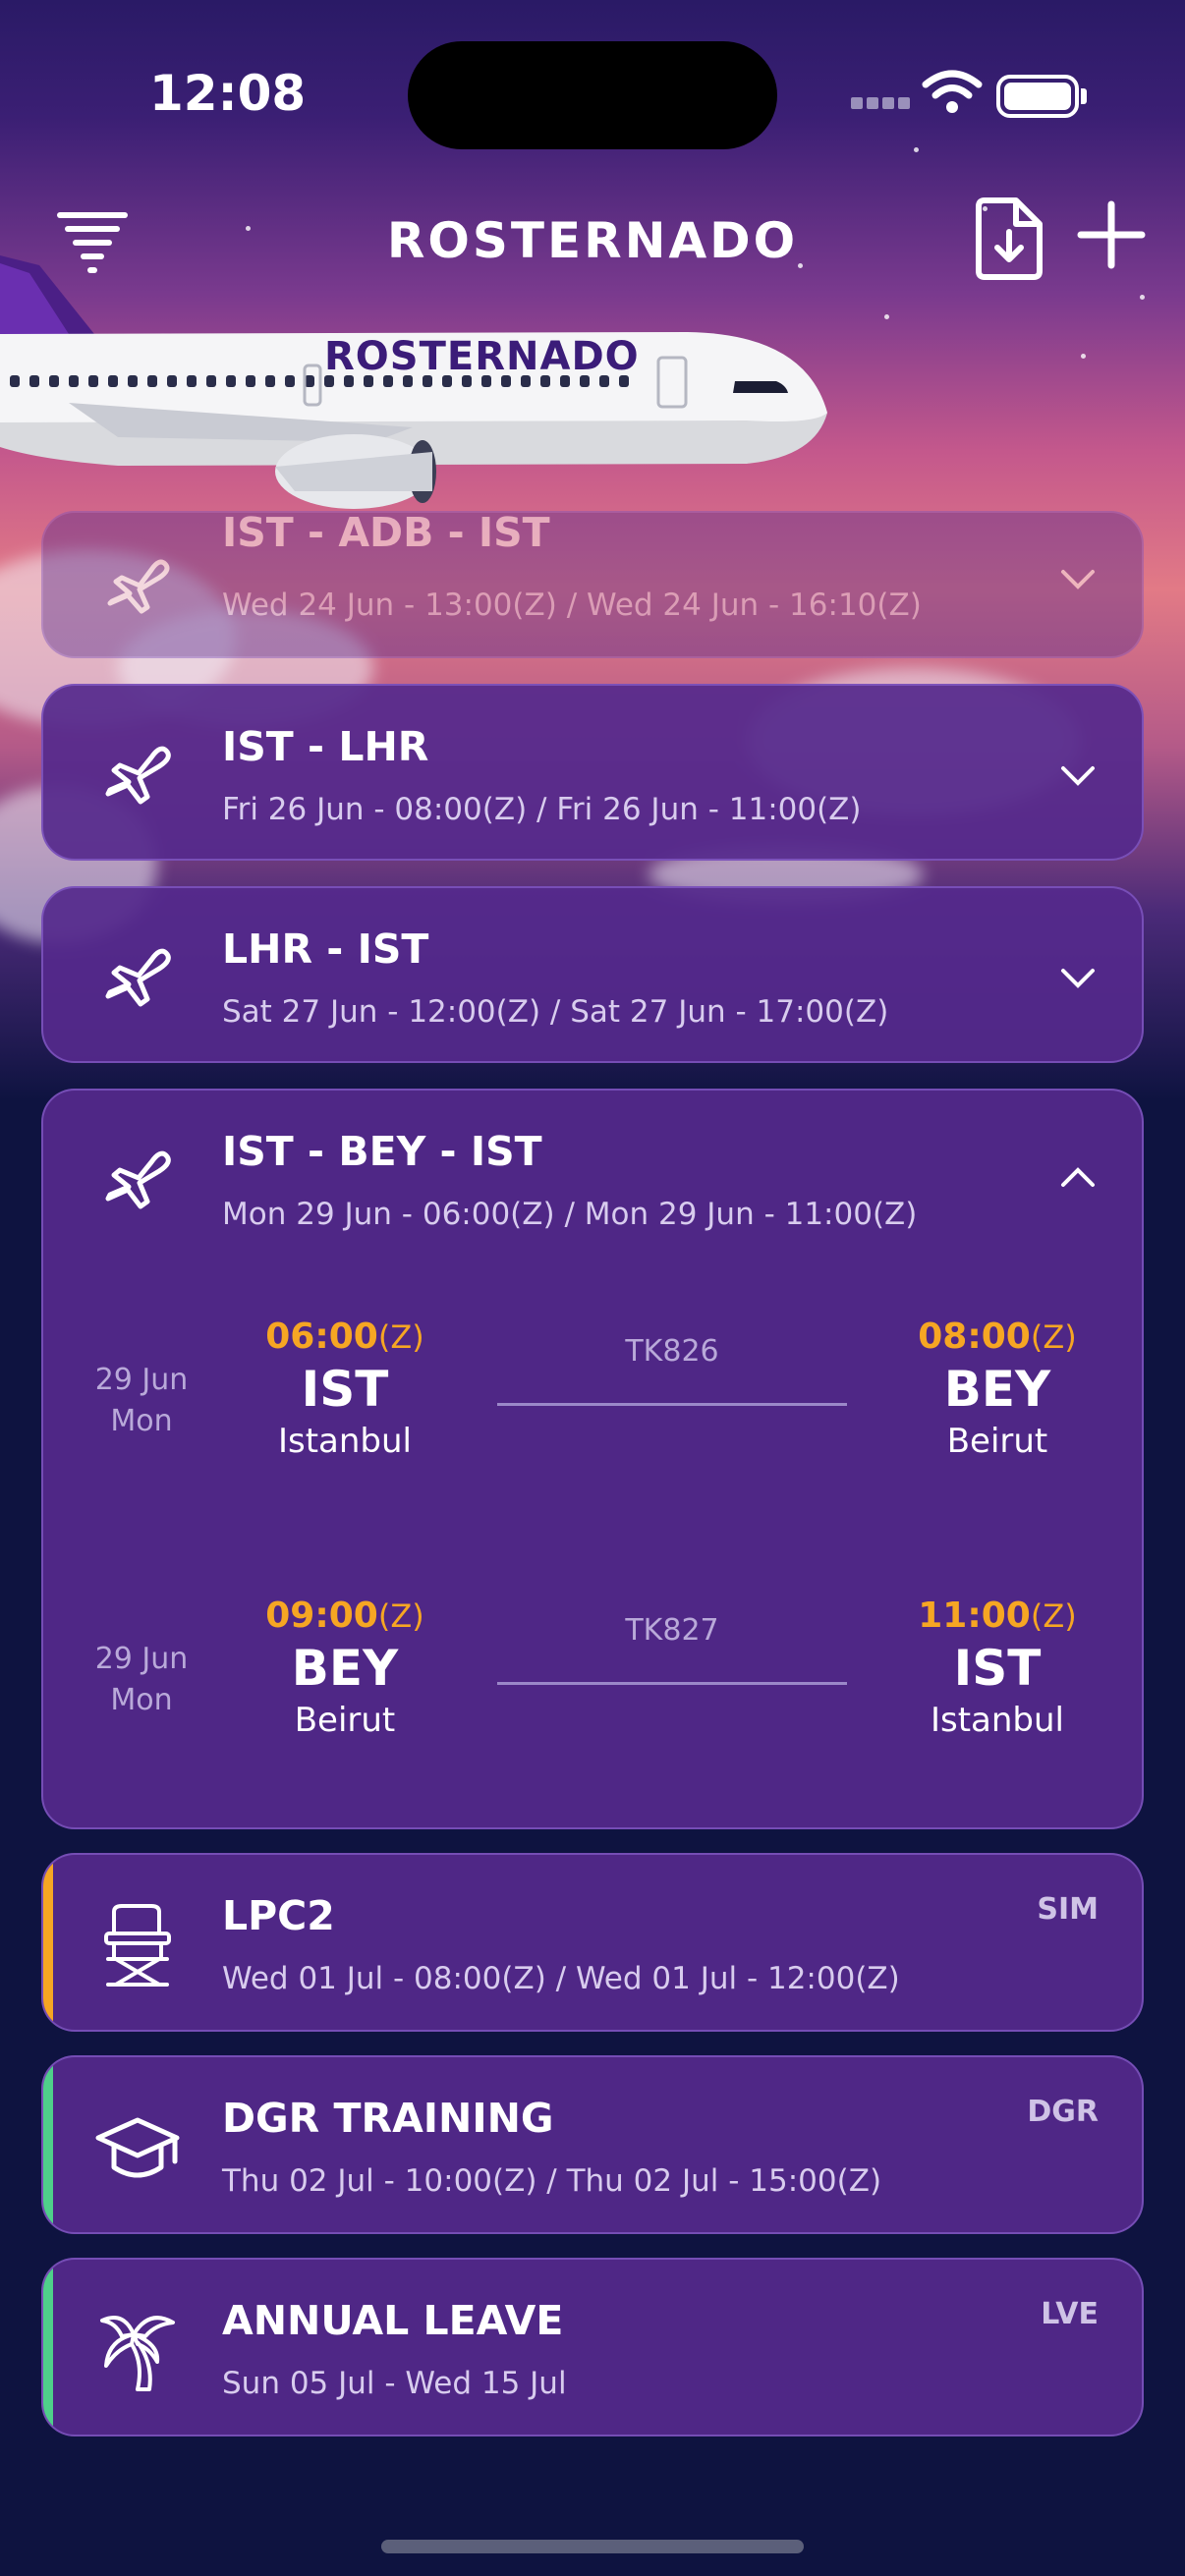 This screenshot has width=1185, height=2576. Describe the element at coordinates (1070, 2314) in the screenshot. I see `duty-type-code: LVE` at that location.